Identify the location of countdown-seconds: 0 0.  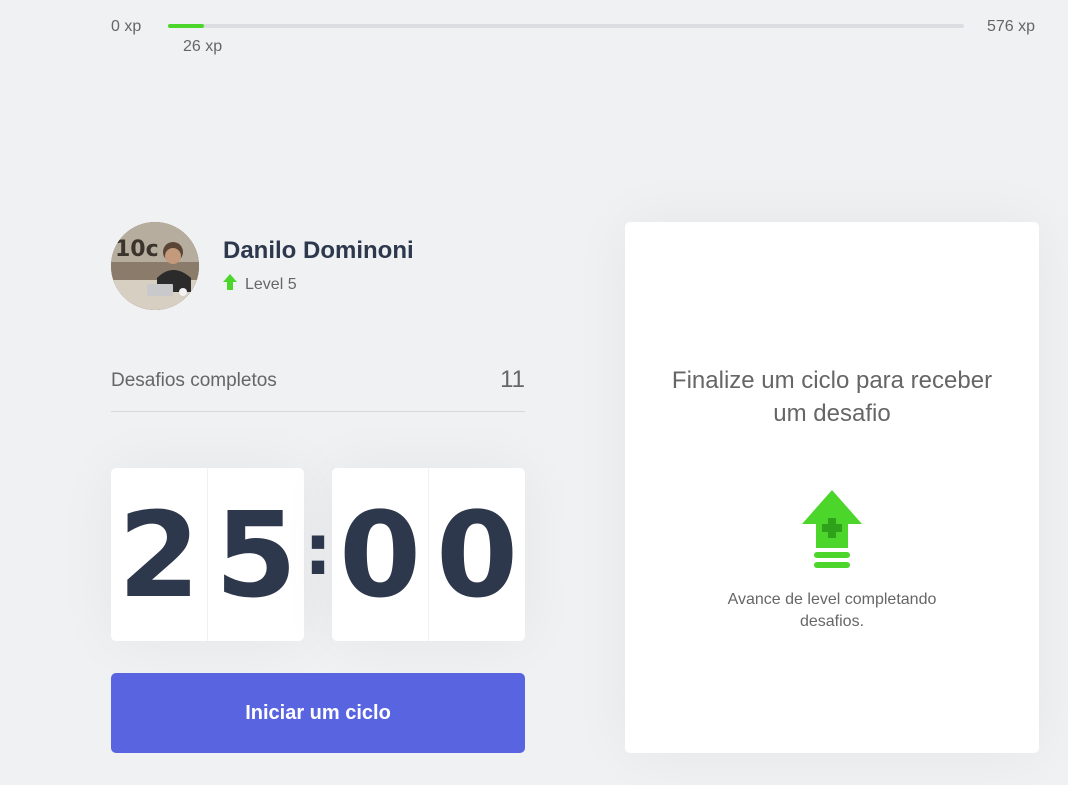
(428, 554).